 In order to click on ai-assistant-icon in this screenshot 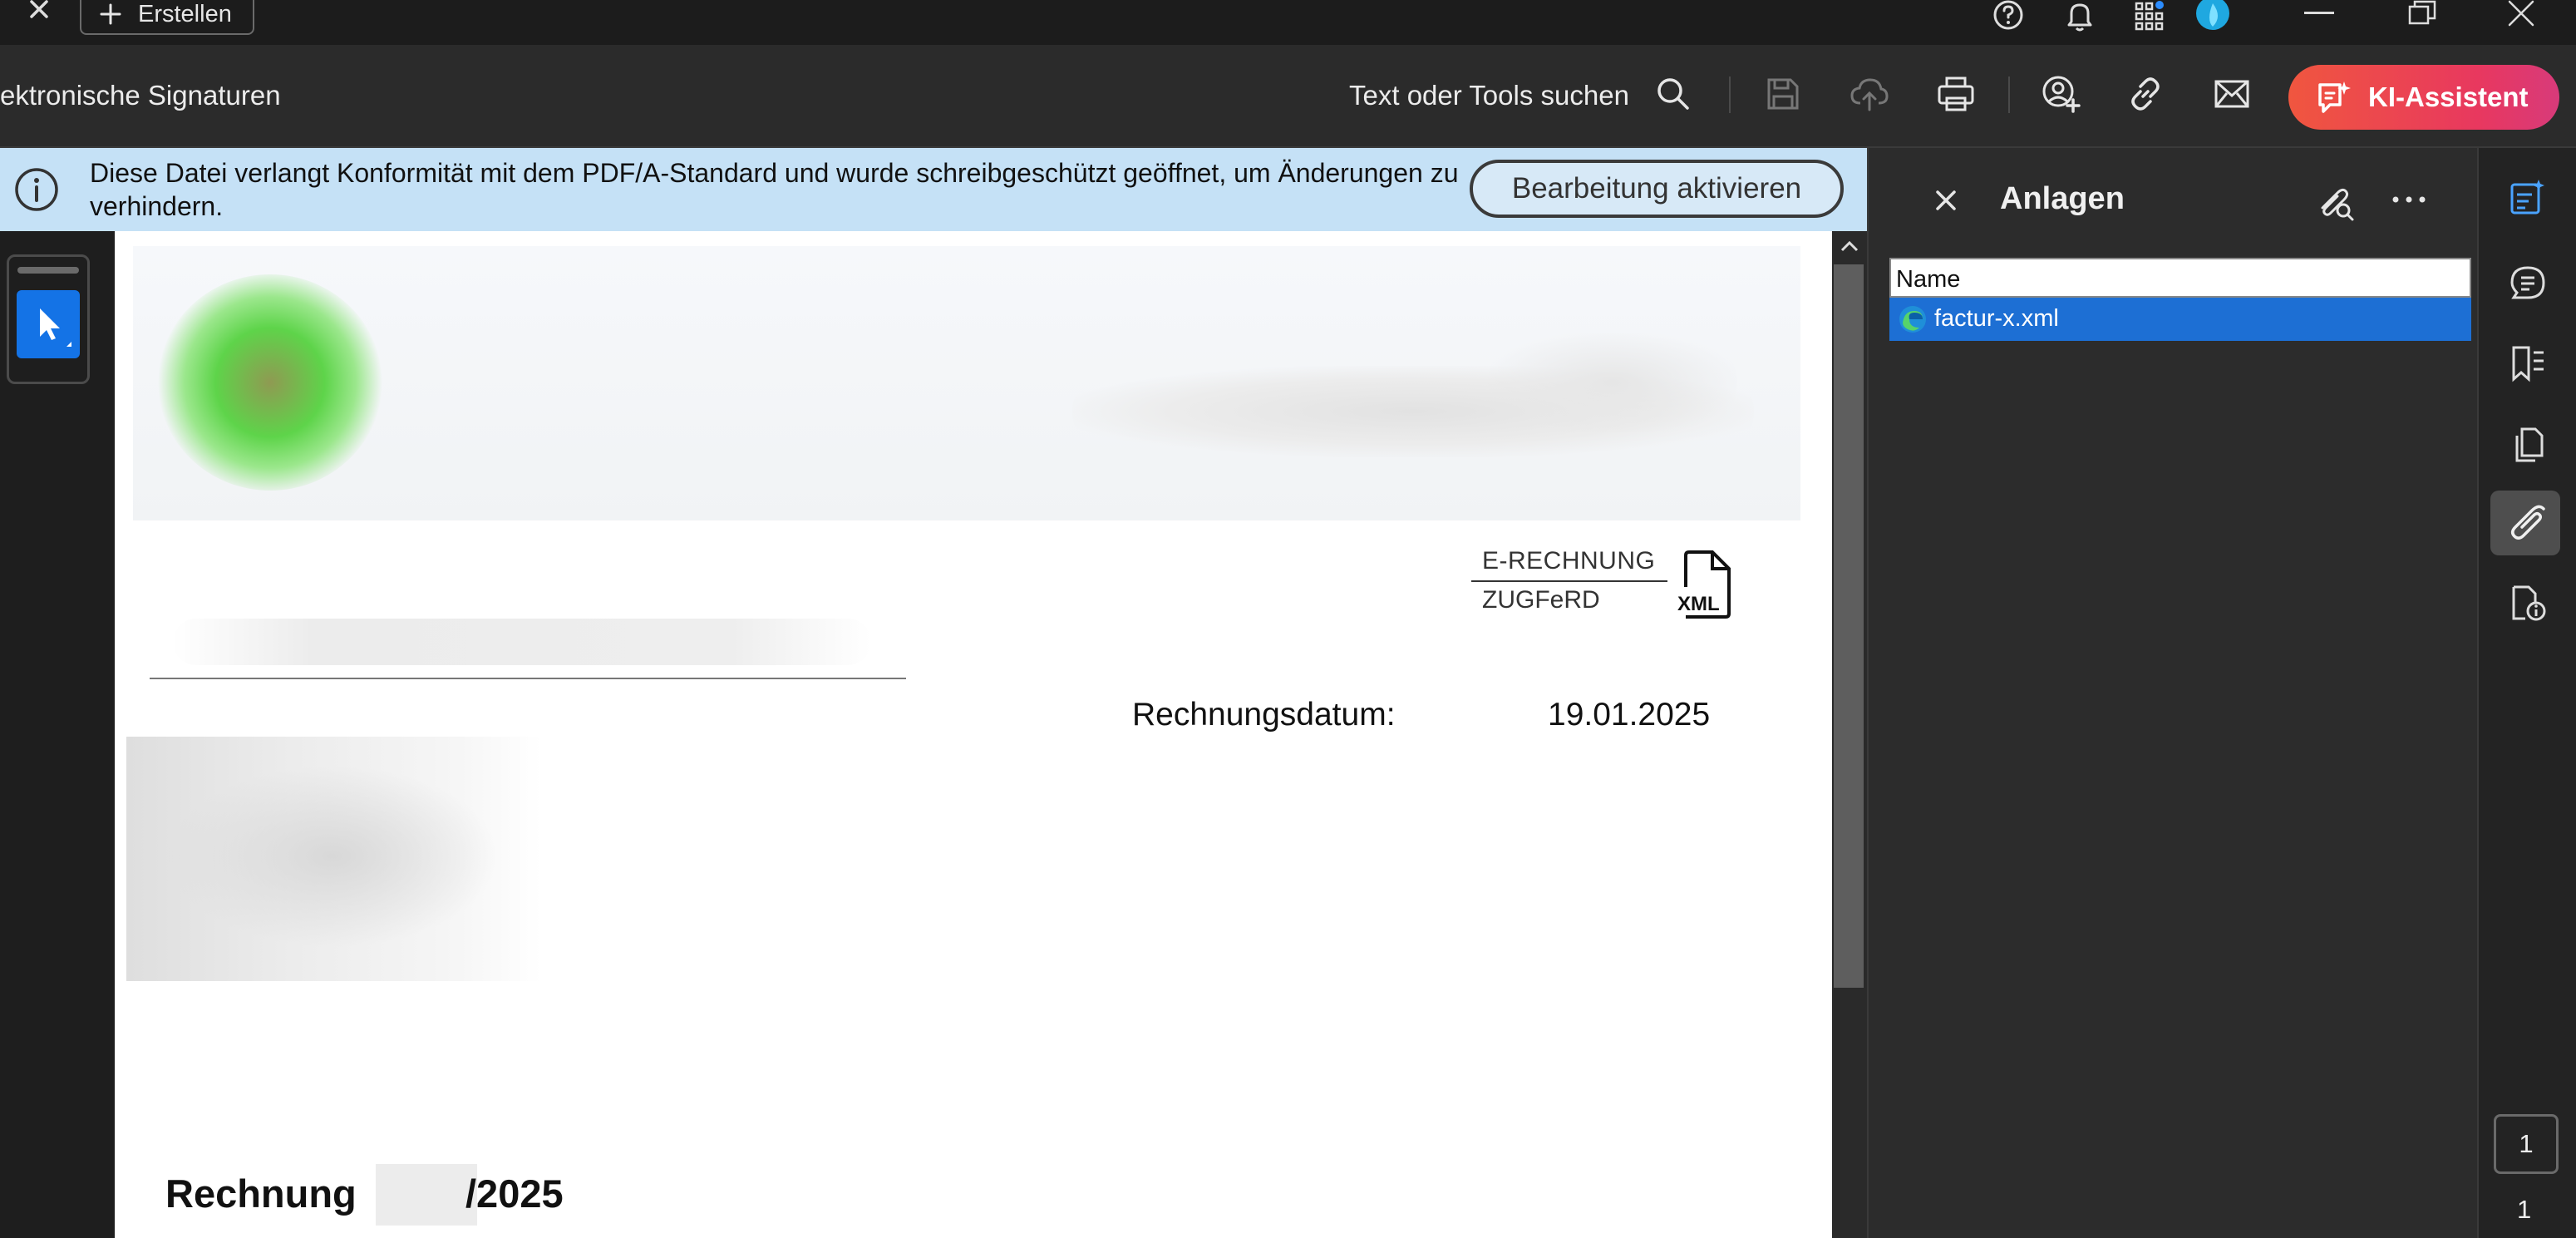, I will do `click(2334, 97)`.